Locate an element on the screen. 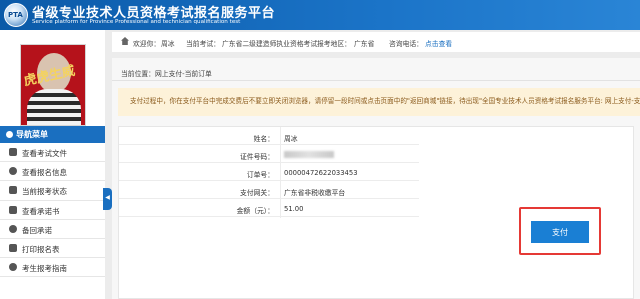  letter-icon is located at coordinates (13, 209).